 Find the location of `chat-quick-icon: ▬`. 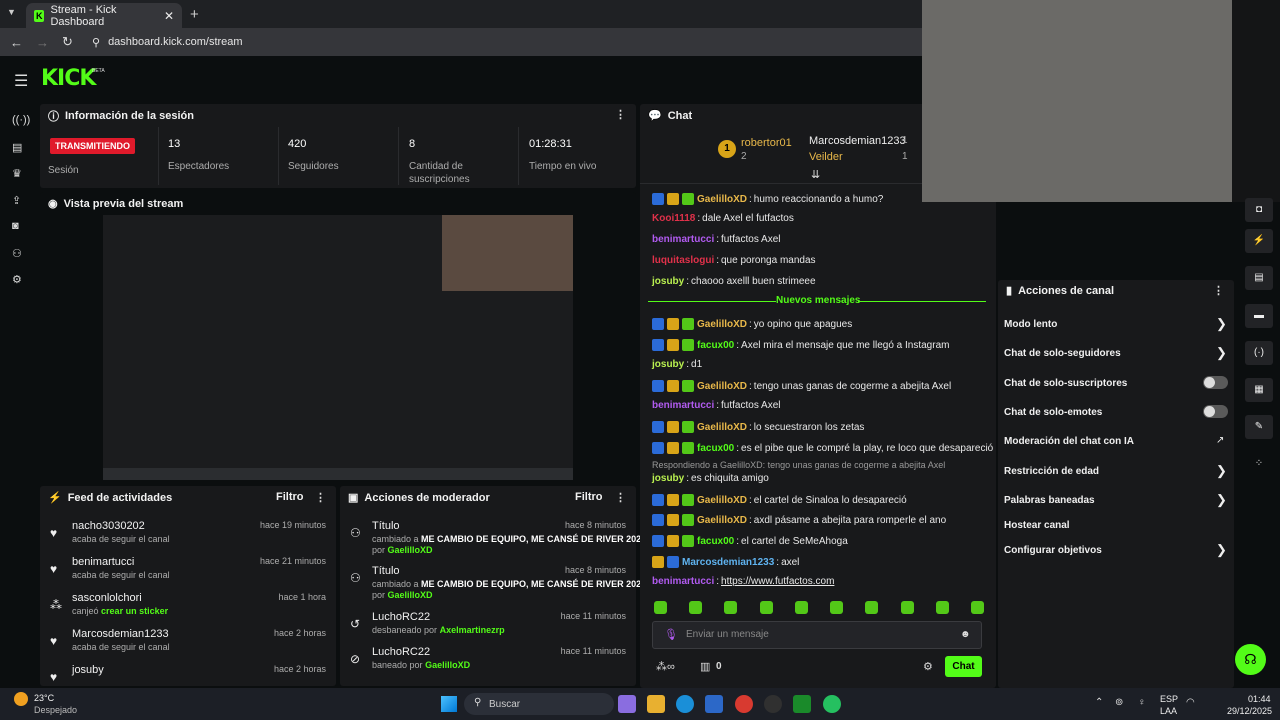

chat-quick-icon: ▬ is located at coordinates (1259, 316).